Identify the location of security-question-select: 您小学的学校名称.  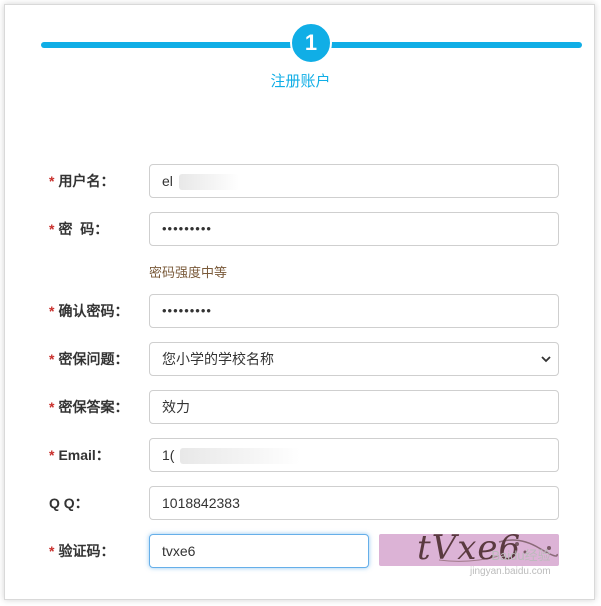
(354, 359).